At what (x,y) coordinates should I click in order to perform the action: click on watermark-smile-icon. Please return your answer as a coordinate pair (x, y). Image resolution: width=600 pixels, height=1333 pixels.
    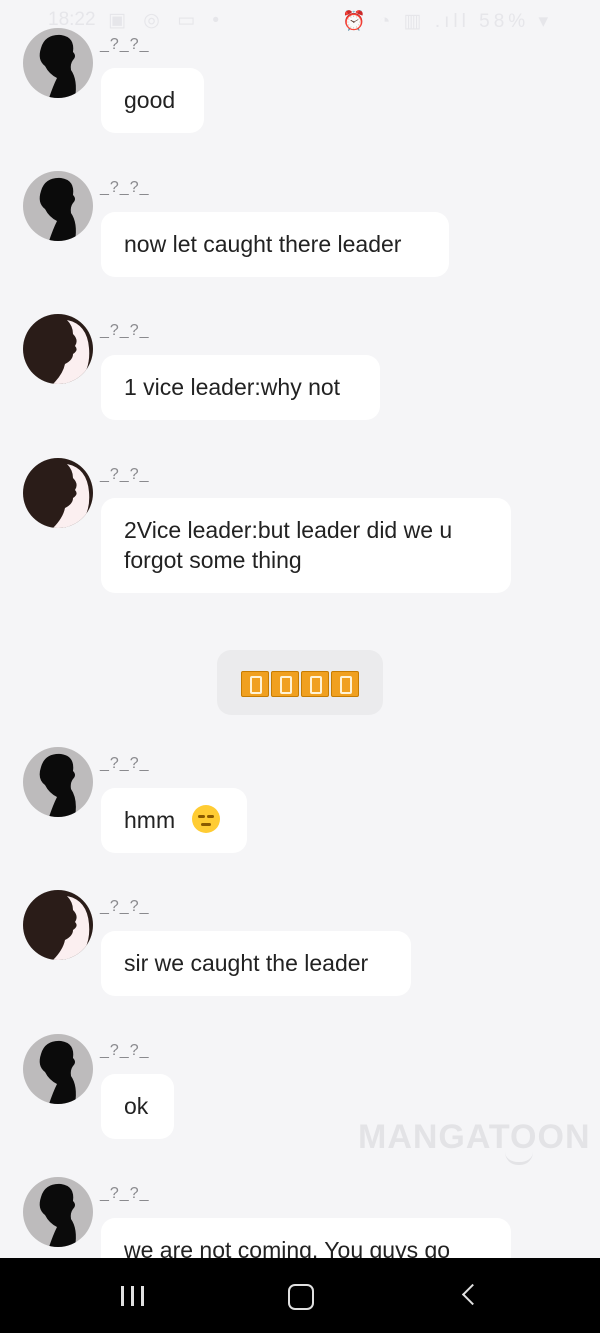
    Looking at the image, I should click on (519, 1158).